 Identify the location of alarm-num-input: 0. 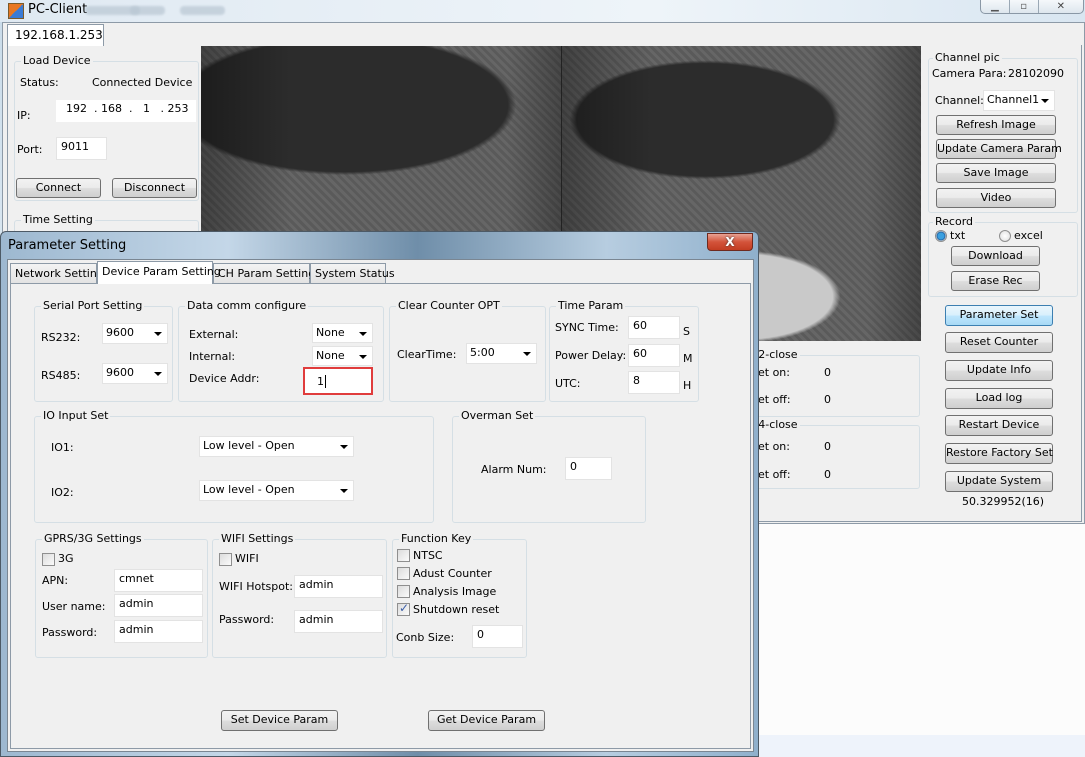
(588, 468).